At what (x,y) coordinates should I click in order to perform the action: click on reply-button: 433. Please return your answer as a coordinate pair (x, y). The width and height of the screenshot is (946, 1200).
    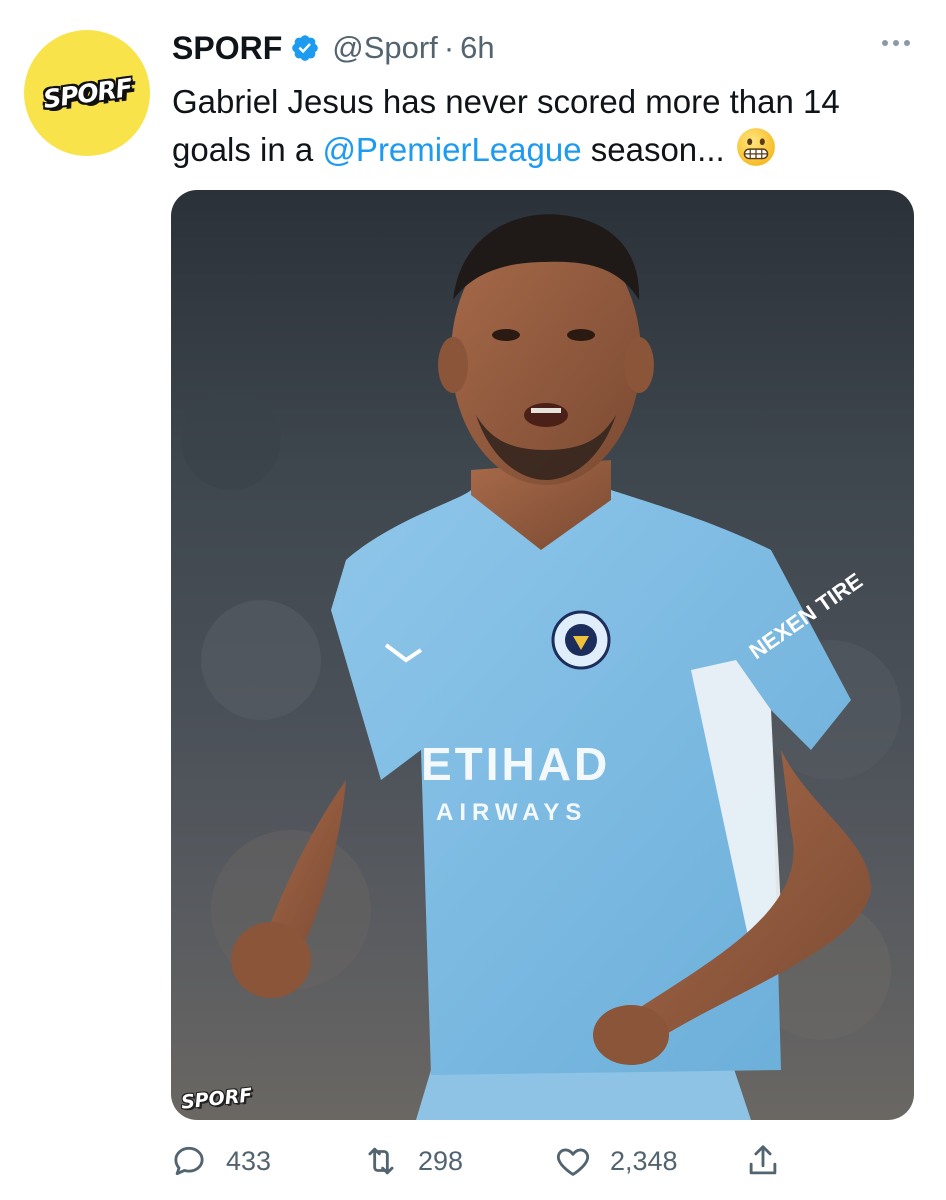
    Looking at the image, I should click on (220, 1161).